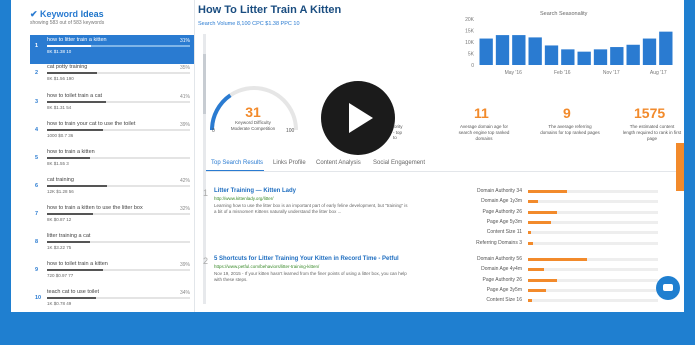 The width and height of the screenshot is (695, 345). I want to click on metric-label: Page Age 3y5m, so click(504, 289).